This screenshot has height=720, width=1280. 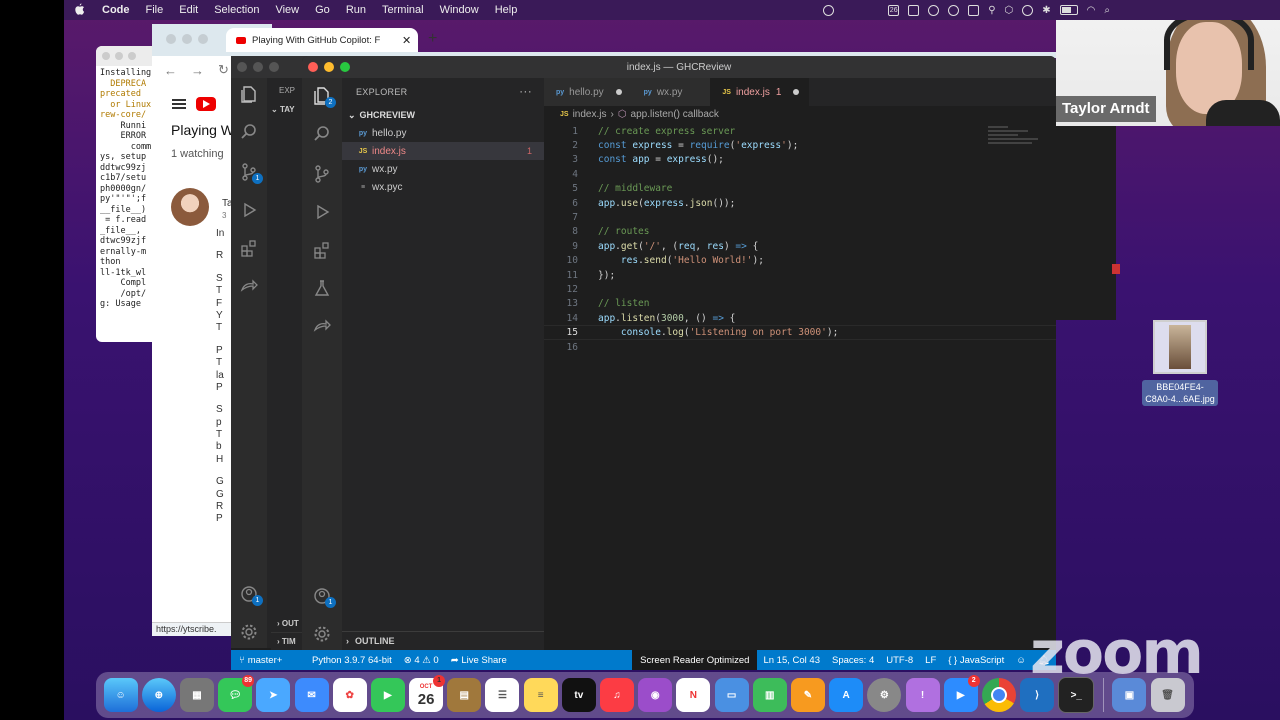 I want to click on play-icon, so click(x=1028, y=10).